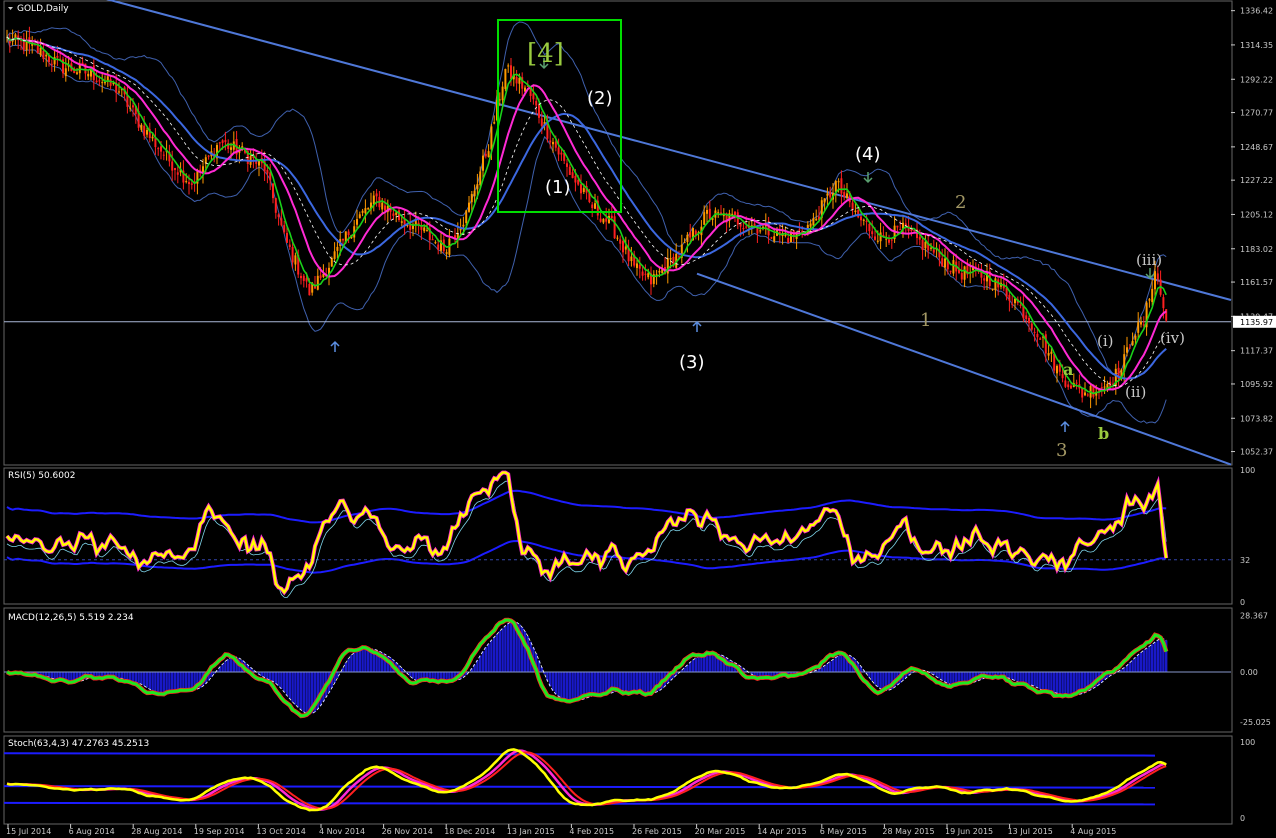 The width and height of the screenshot is (1276, 838). Describe the element at coordinates (1149, 260) in the screenshot. I see `wave-label: (iii)` at that location.